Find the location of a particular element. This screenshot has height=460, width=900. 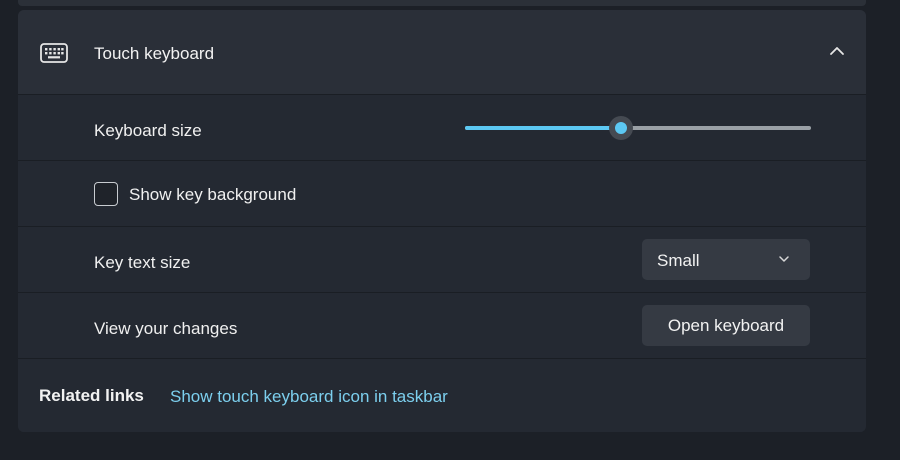

keyboard-icon is located at coordinates (54, 53).